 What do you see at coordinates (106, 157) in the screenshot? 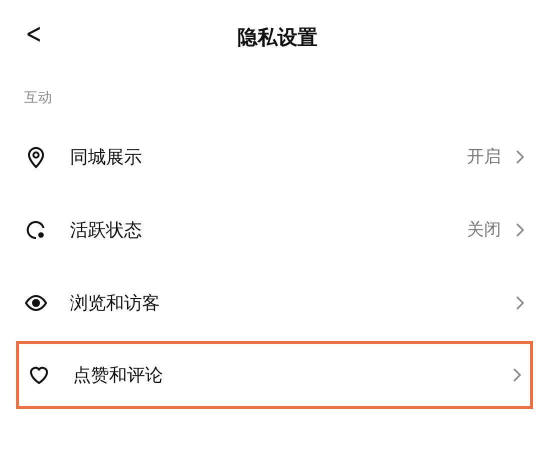
I see `setting-label: 同城展示` at bounding box center [106, 157].